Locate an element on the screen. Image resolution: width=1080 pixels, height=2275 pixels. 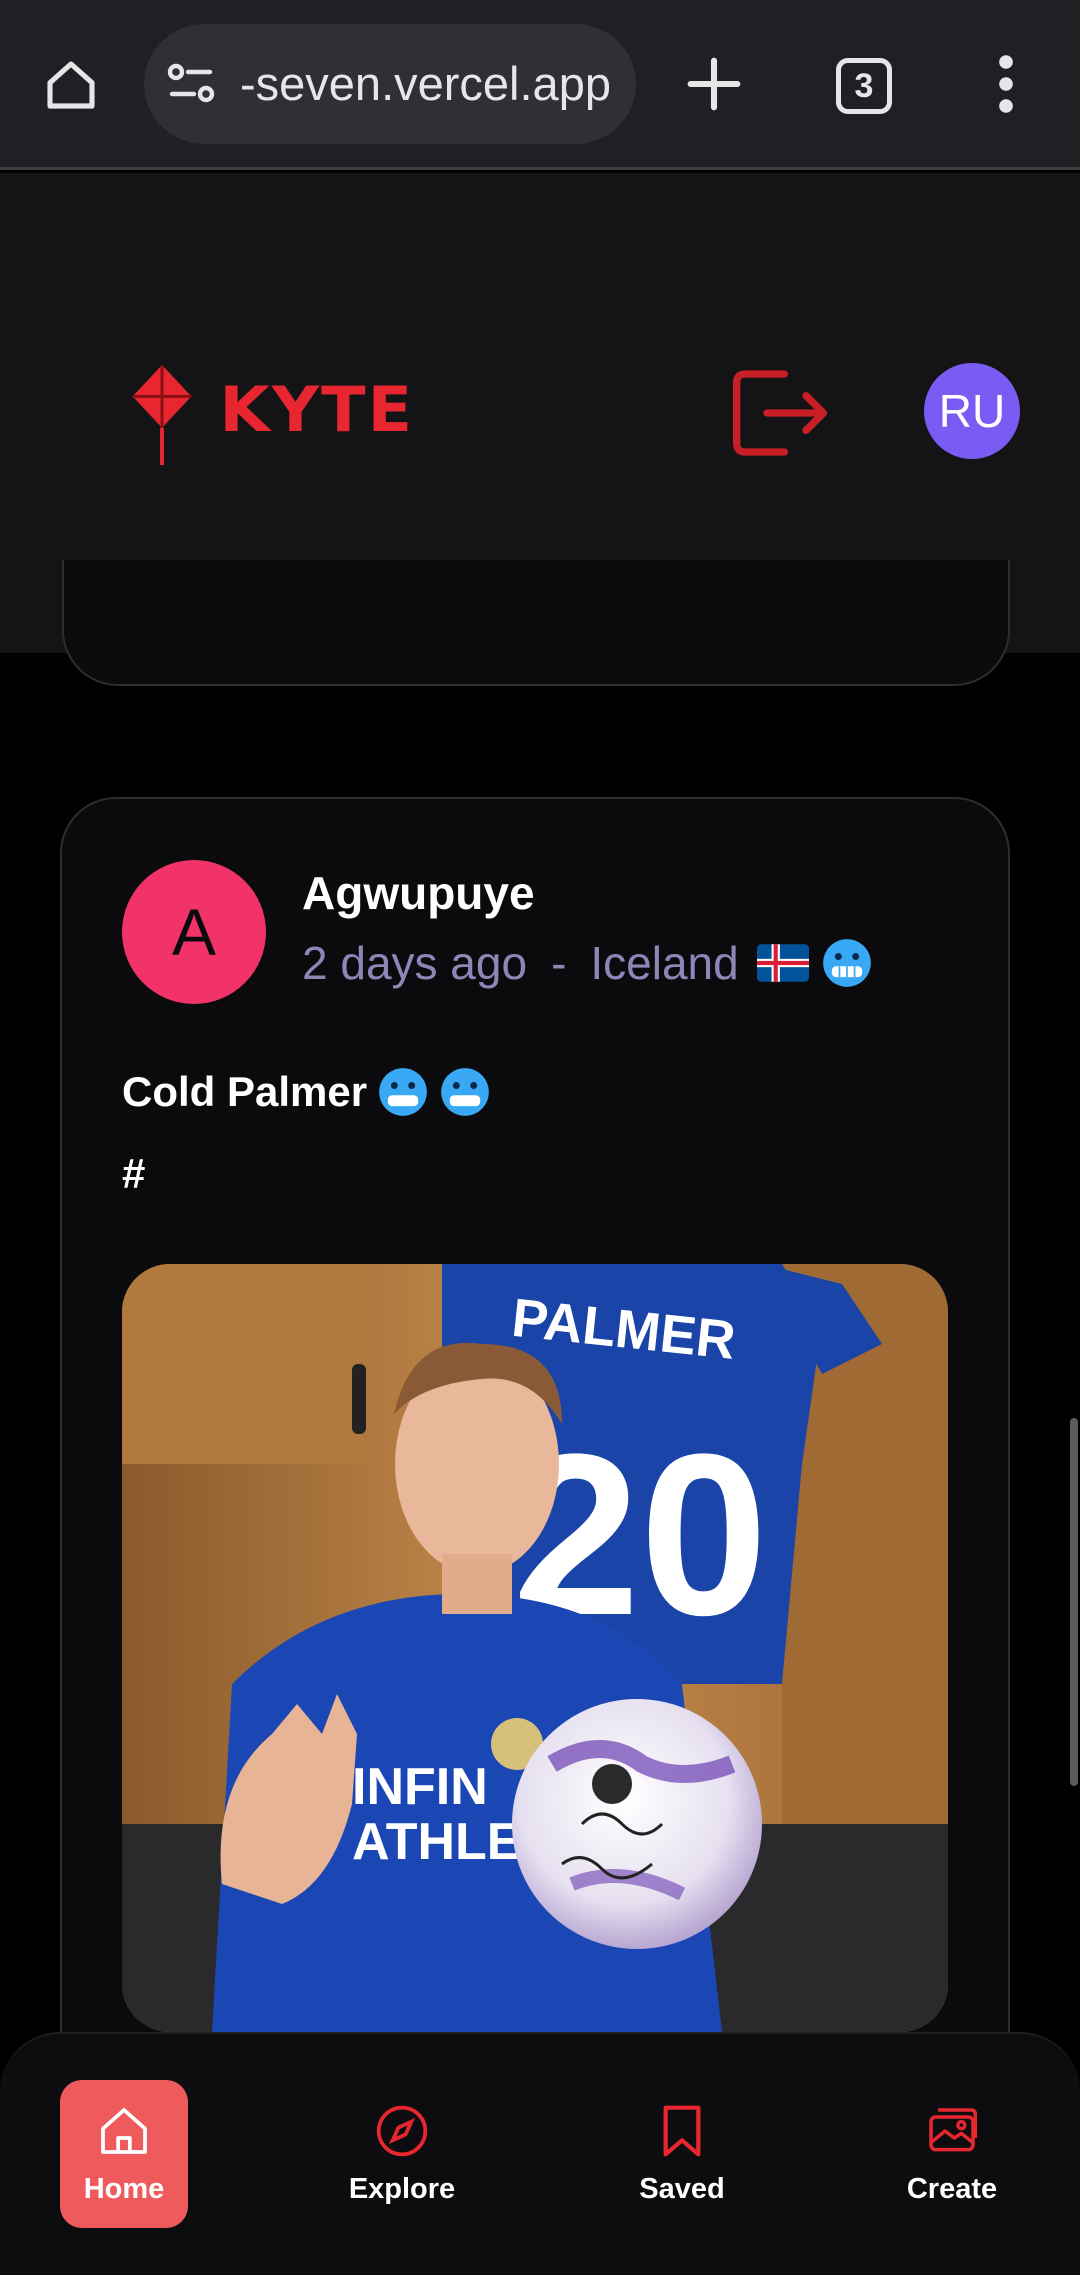
nav-explore: Explore is located at coordinates (402, 2154).